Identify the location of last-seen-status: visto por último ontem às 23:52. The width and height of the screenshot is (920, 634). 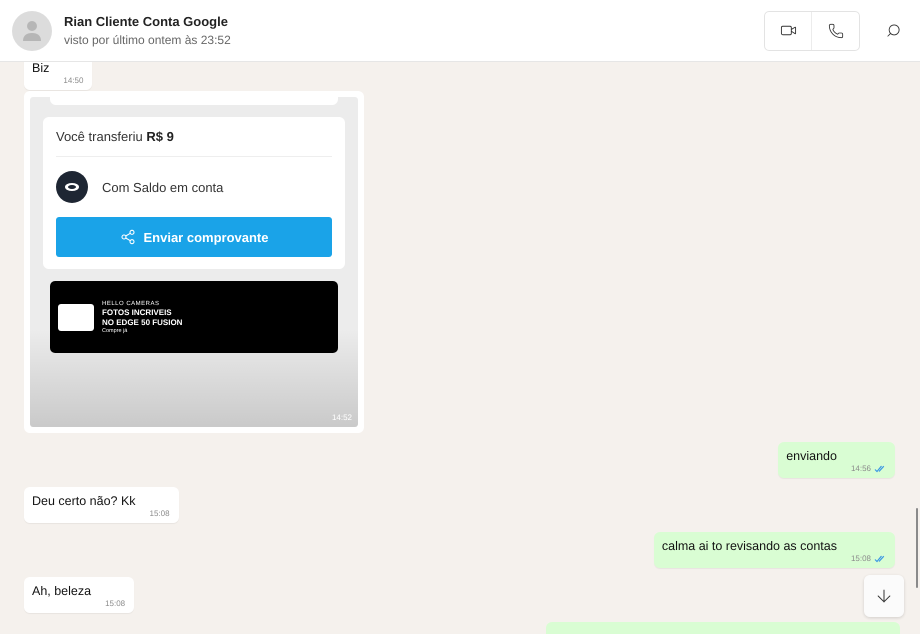
(148, 40).